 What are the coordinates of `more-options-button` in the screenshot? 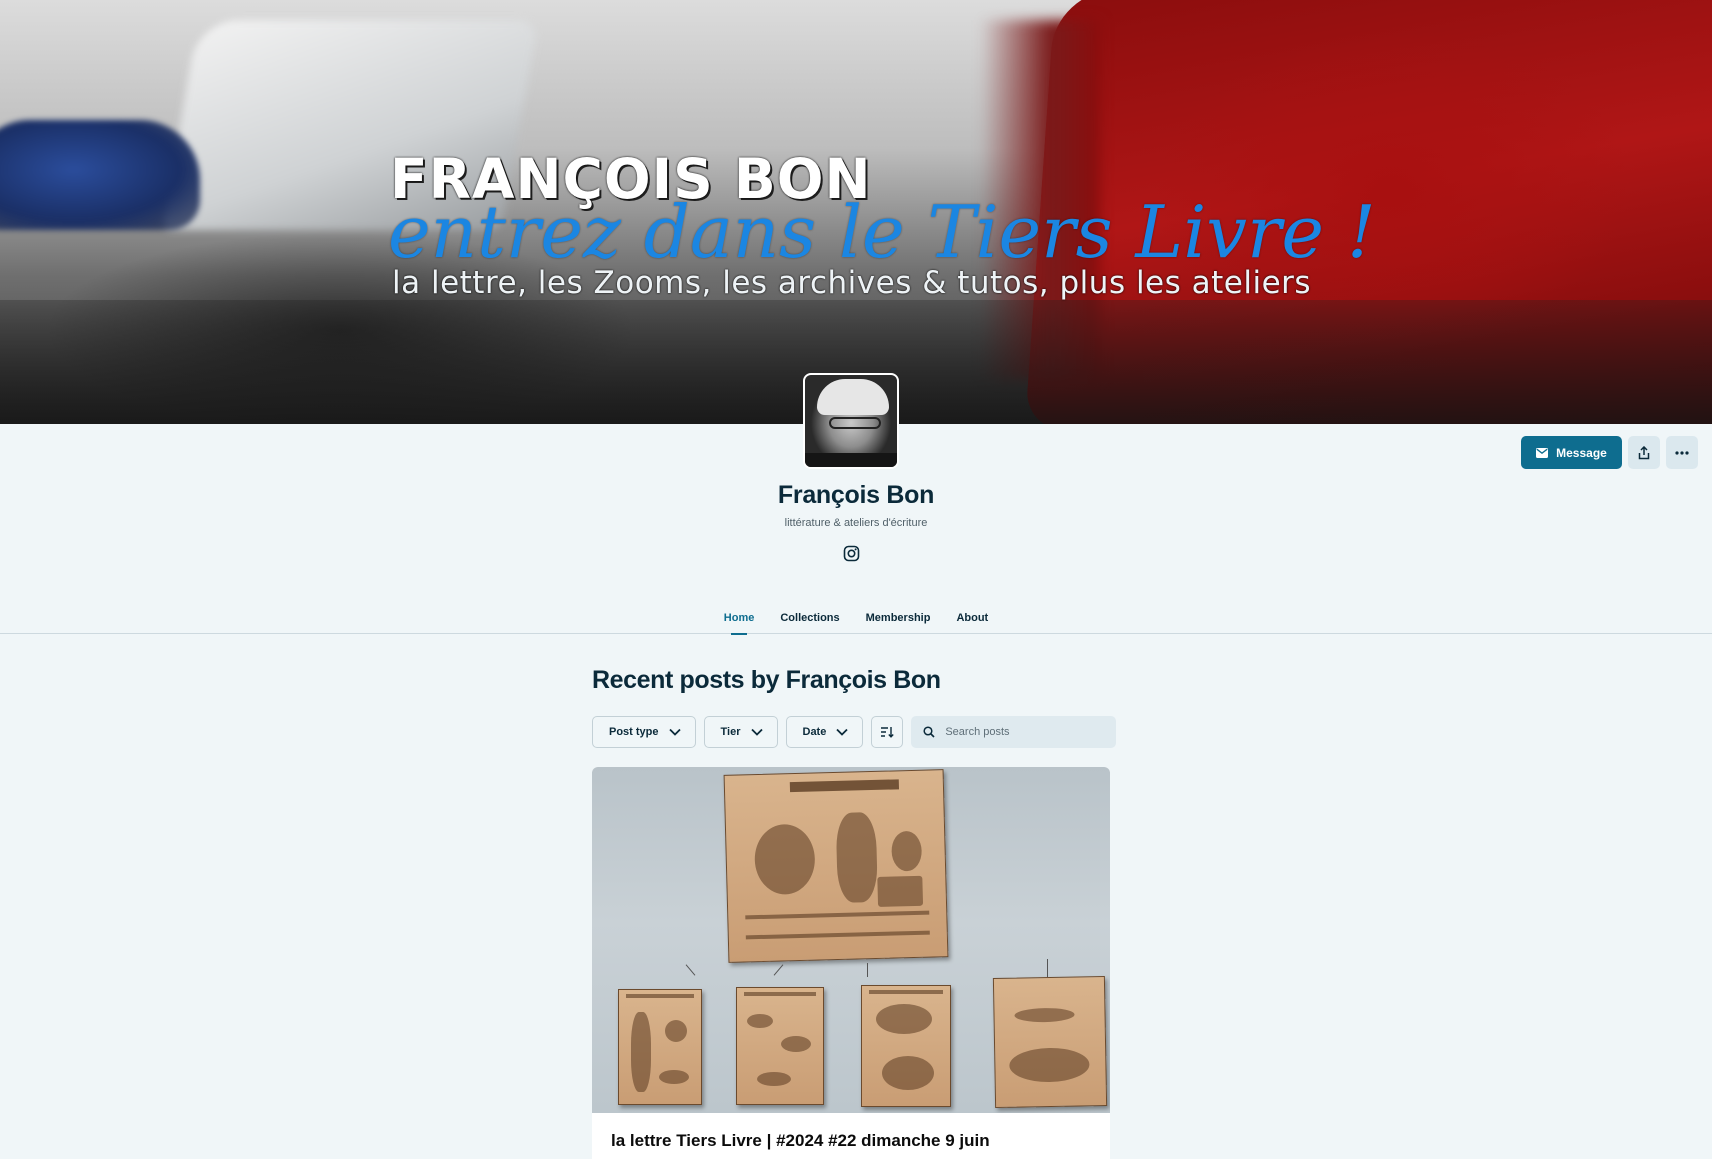 It's located at (1682, 452).